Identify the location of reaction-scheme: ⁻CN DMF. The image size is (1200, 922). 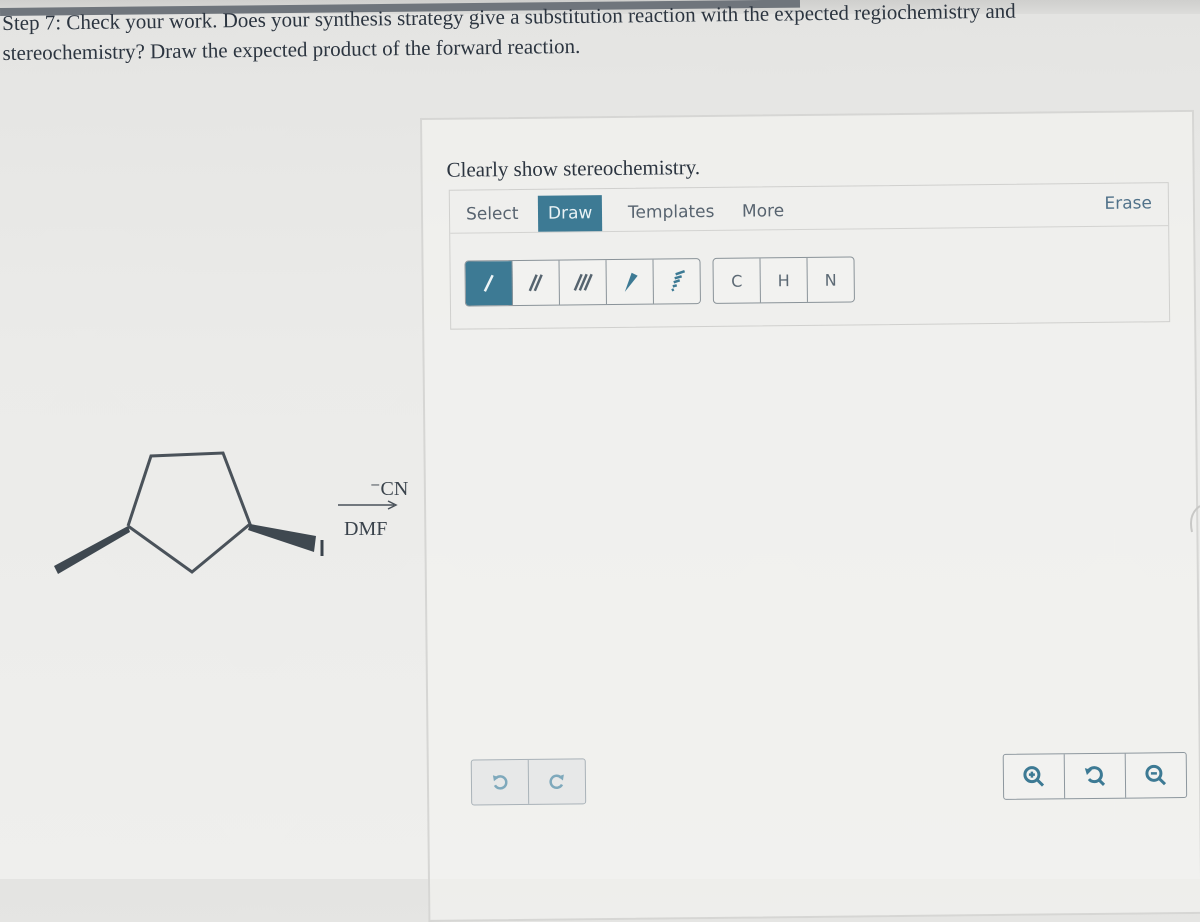
(230, 515).